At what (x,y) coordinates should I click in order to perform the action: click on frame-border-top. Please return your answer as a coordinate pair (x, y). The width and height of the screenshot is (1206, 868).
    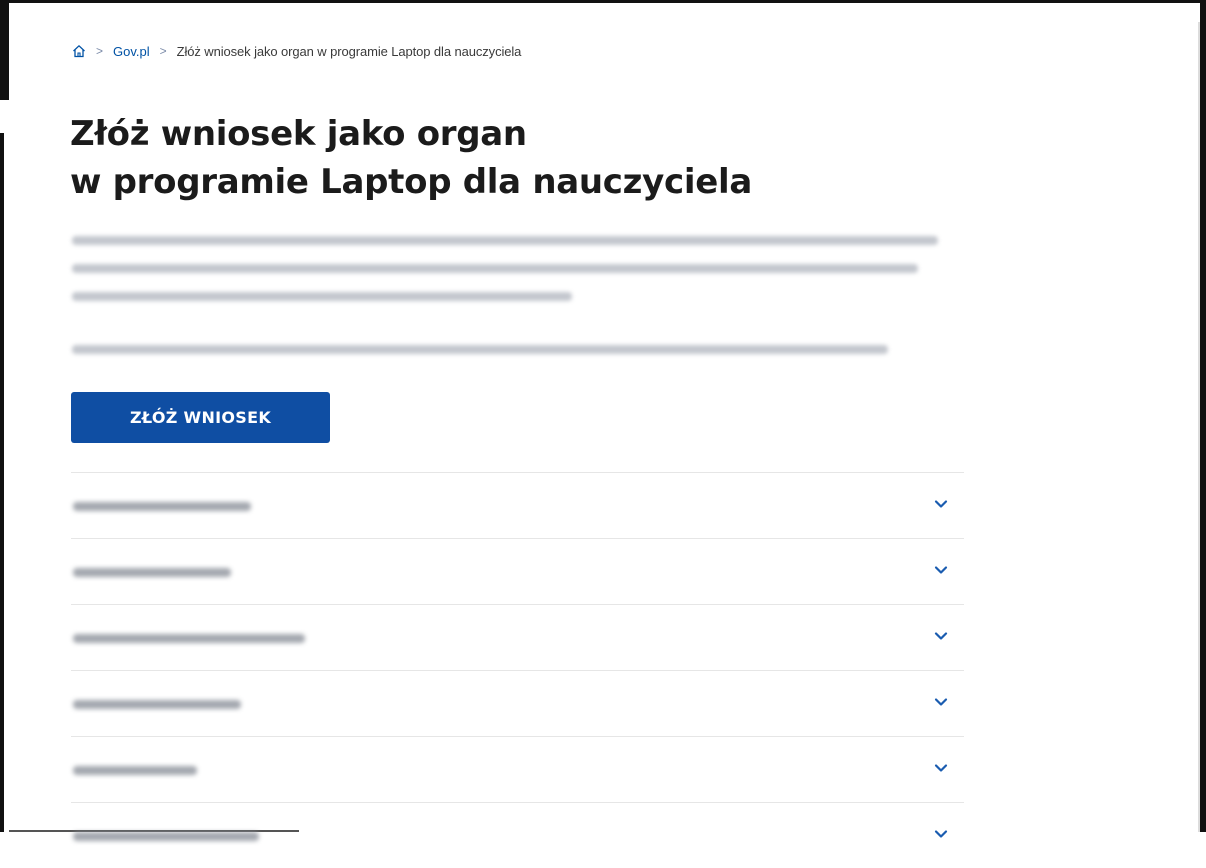
    Looking at the image, I should click on (603, 1).